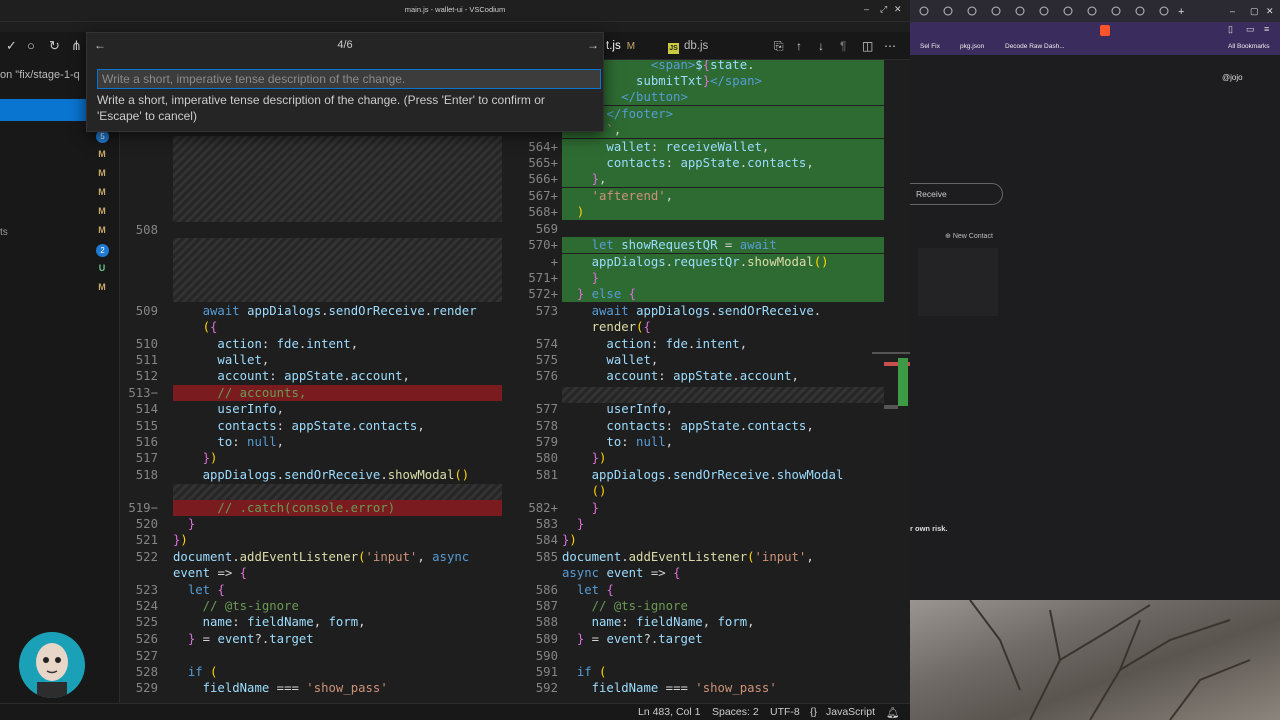 Image resolution: width=1280 pixels, height=720 pixels. Describe the element at coordinates (546, 409) in the screenshot. I see `line-number: 577` at that location.